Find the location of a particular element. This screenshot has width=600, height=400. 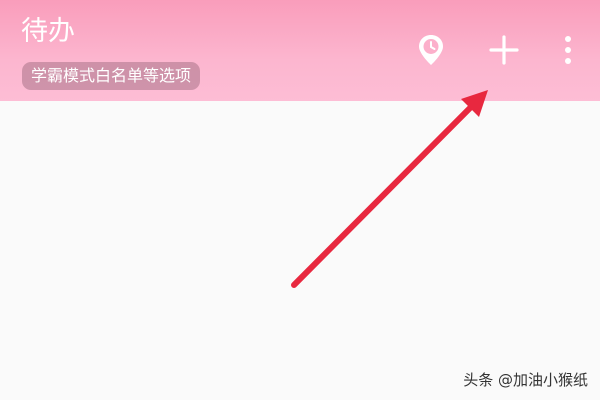

timer-pin-icon is located at coordinates (431, 50).